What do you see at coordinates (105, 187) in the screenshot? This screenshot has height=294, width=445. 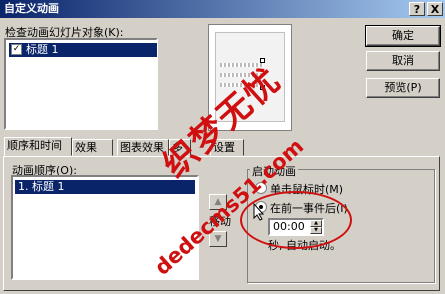 I see `list-item: 1. 标题 1` at bounding box center [105, 187].